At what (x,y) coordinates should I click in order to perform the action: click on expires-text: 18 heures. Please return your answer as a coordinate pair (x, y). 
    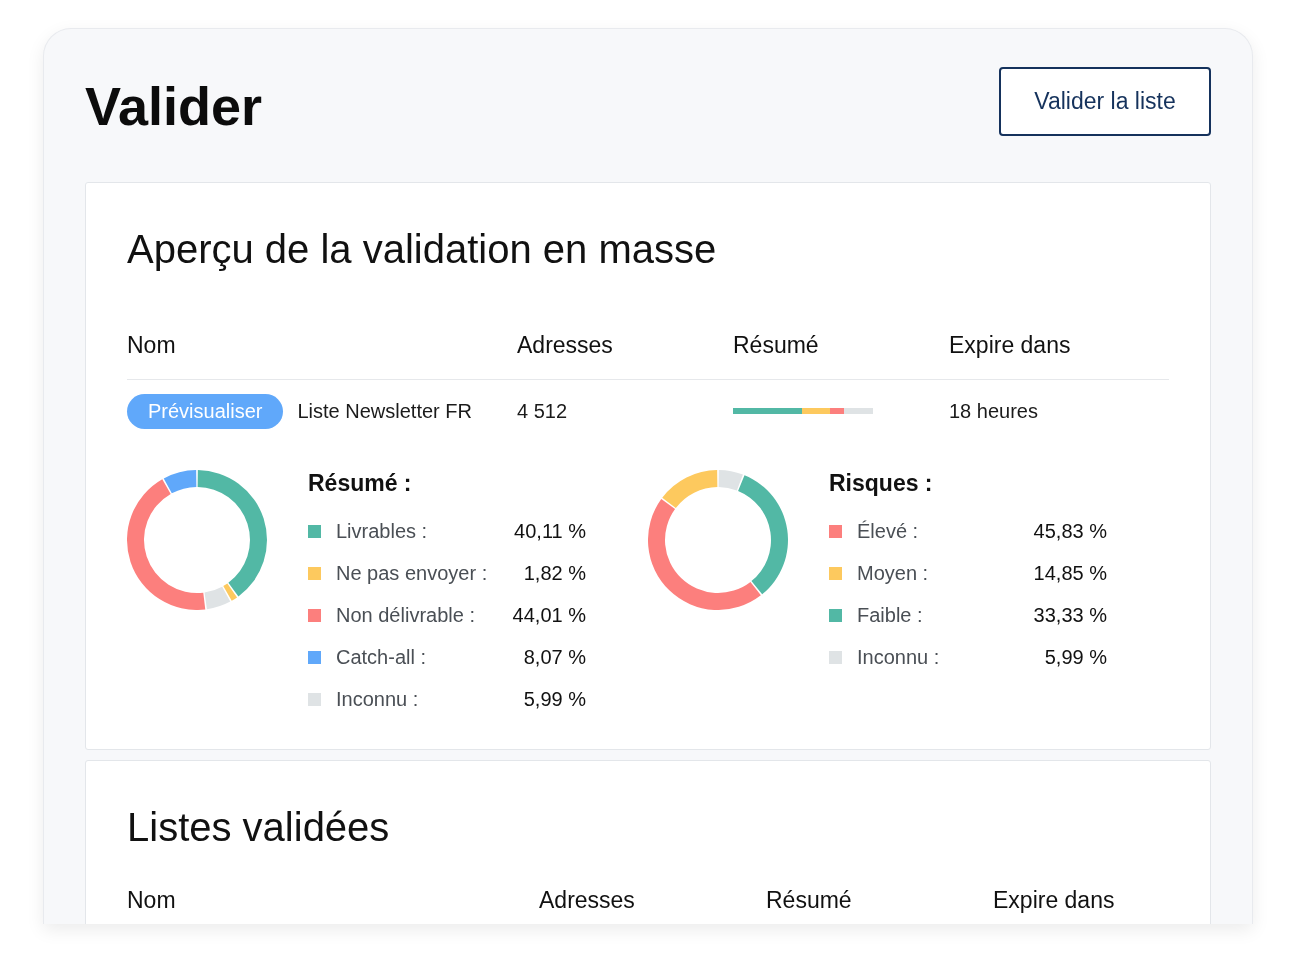
    Looking at the image, I should click on (994, 411).